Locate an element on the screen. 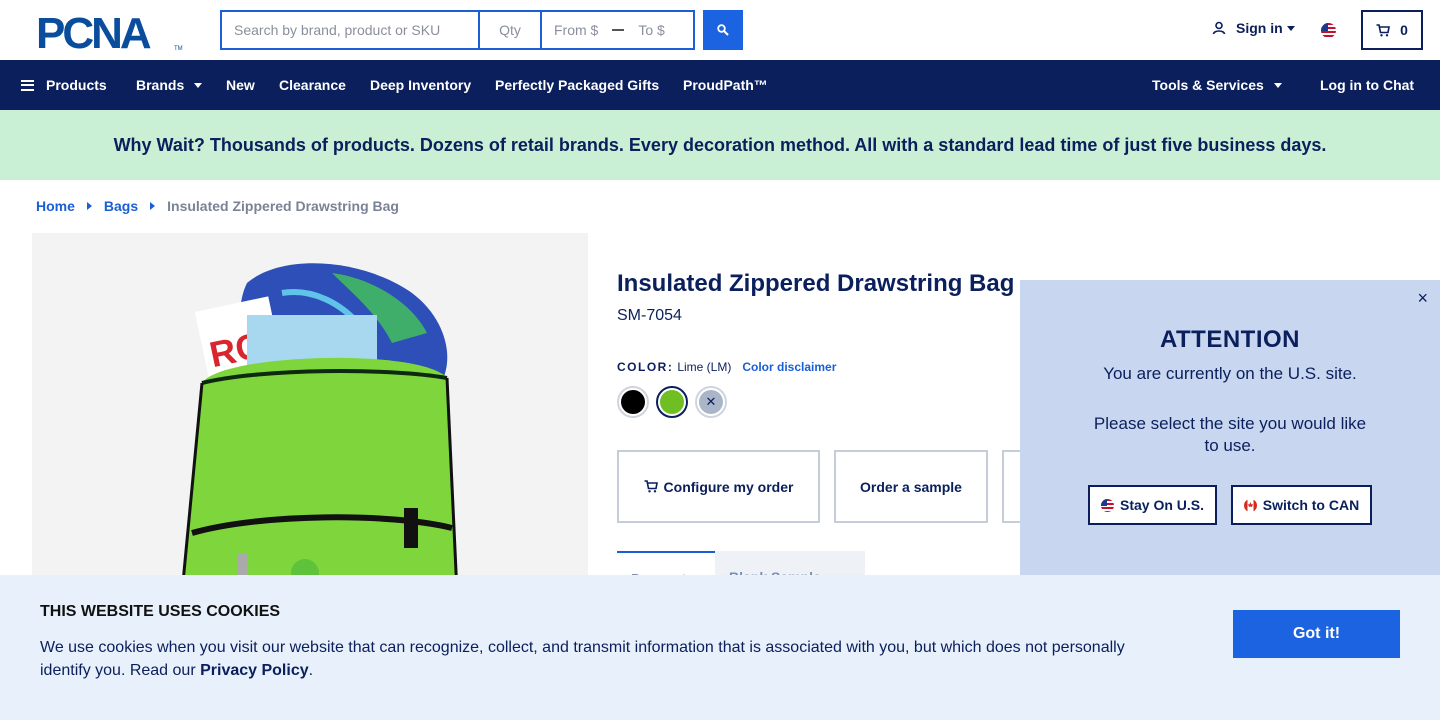 This screenshot has width=1440, height=720. svg-text: TM is located at coordinates (178, 49).